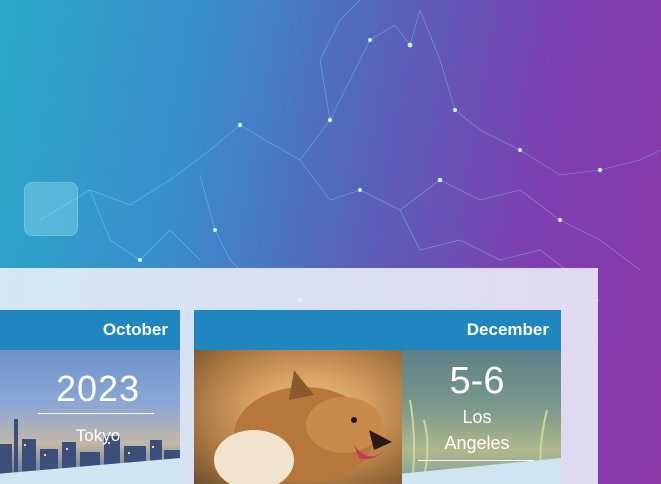  I want to click on thumbnail-placeholder, so click(51, 209).